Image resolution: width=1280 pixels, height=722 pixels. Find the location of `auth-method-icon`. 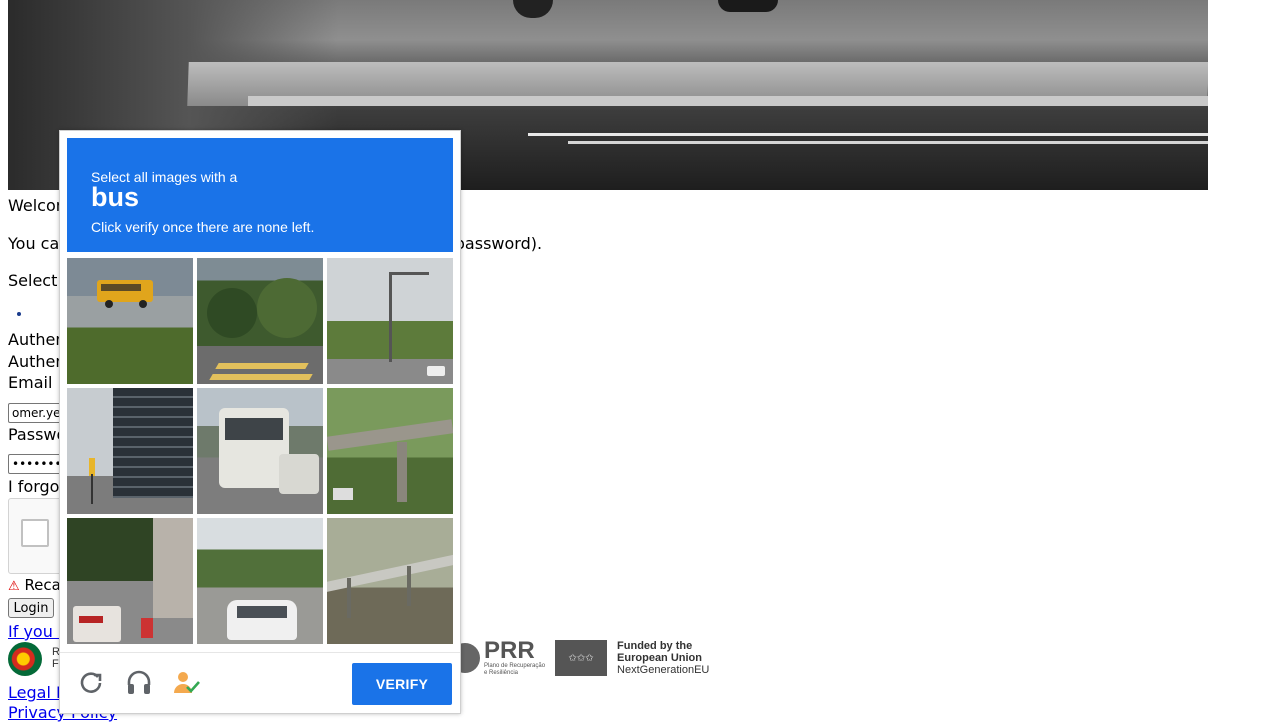

auth-method-icon is located at coordinates (16, 316).